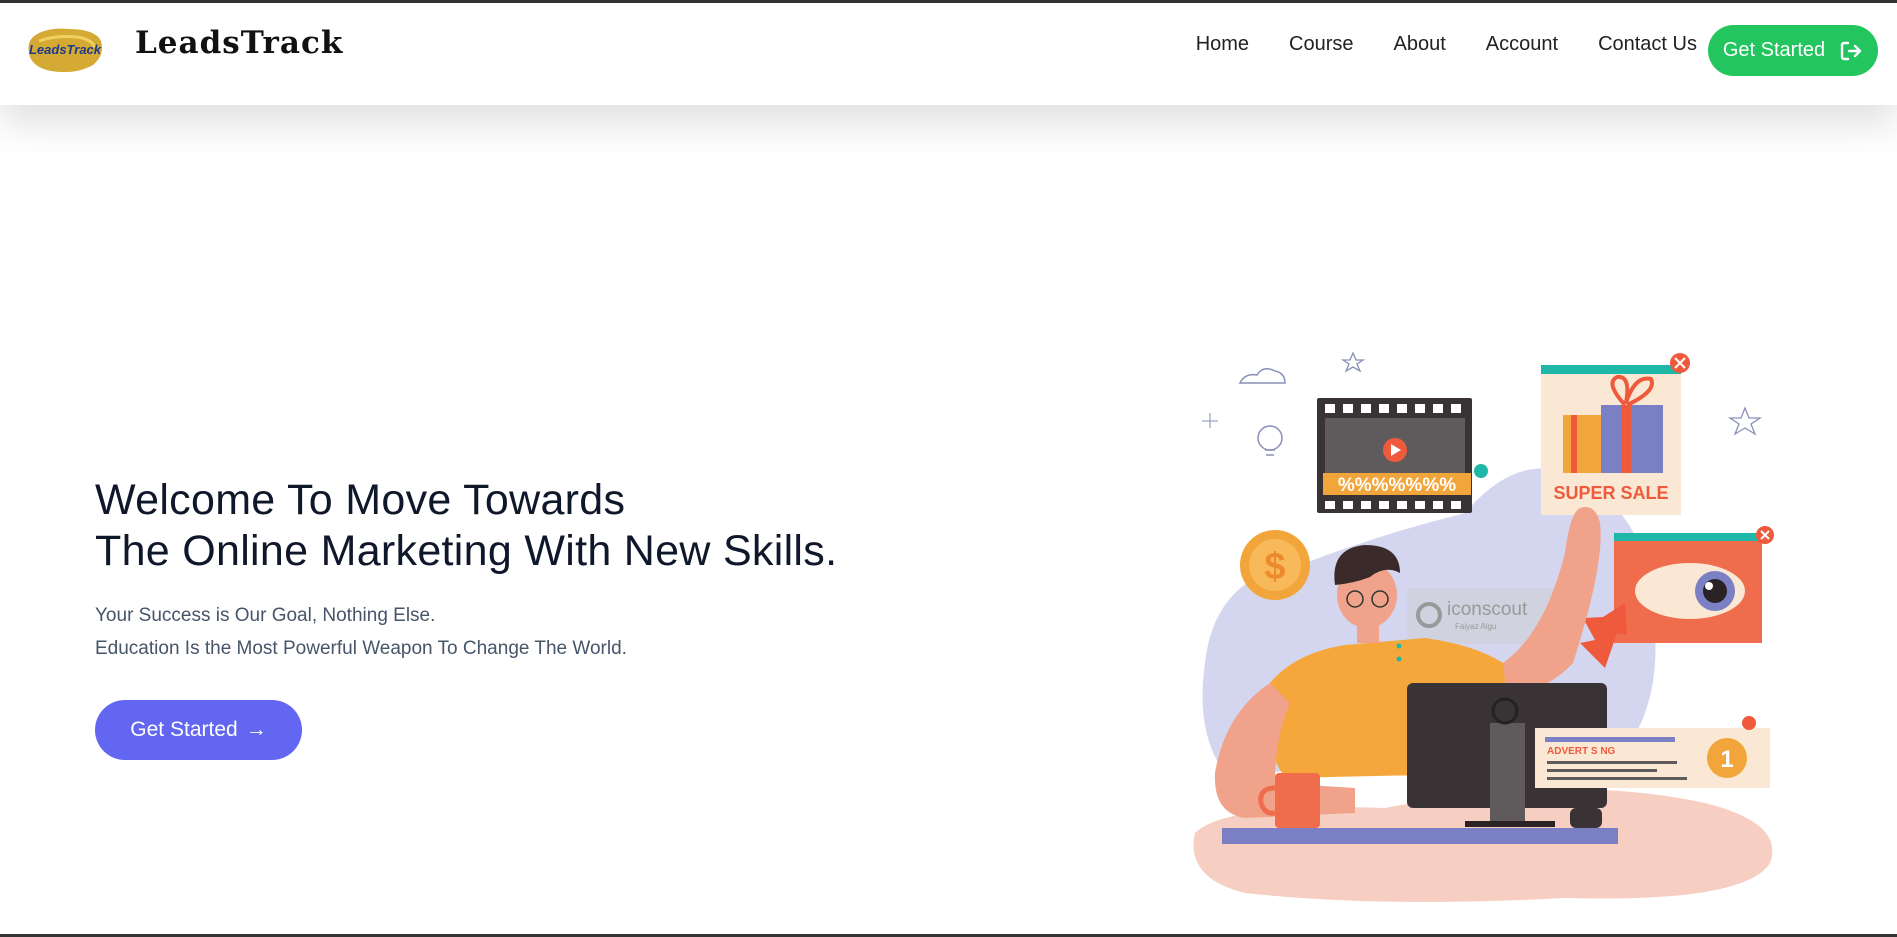  What do you see at coordinates (1475, 626) in the screenshot?
I see `svg-text: Faiyaz Algu` at bounding box center [1475, 626].